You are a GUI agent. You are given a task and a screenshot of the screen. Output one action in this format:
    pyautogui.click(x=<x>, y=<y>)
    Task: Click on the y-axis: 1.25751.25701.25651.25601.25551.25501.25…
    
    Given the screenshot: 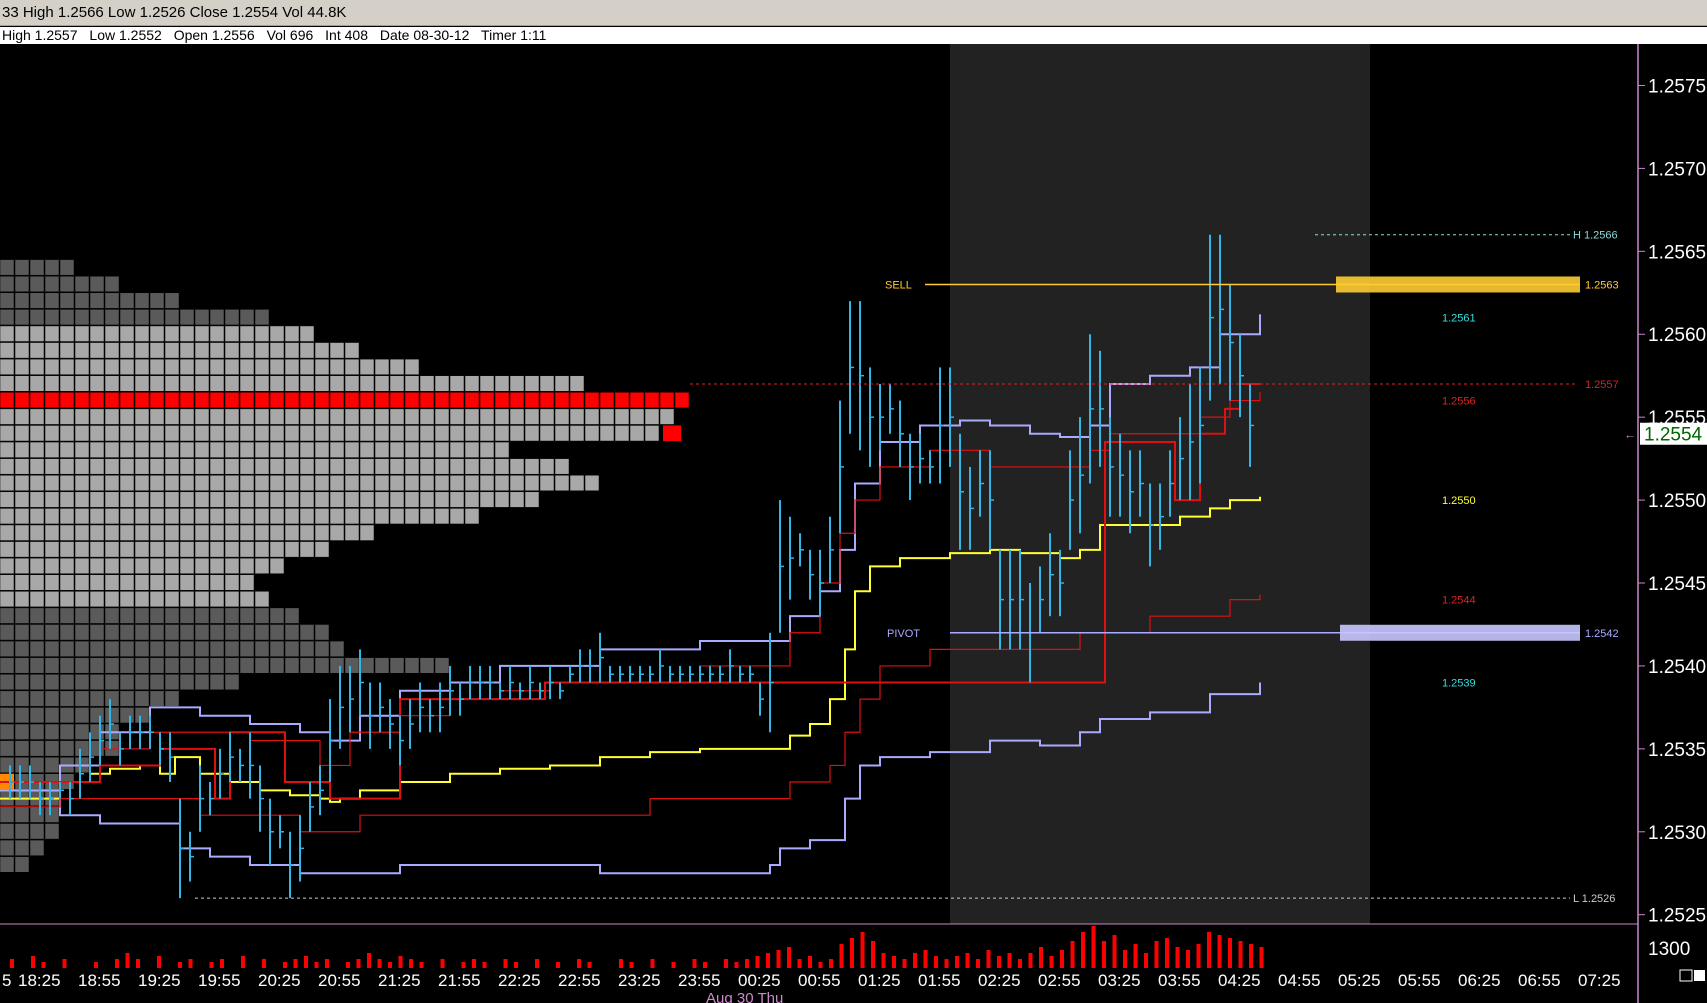 What is the action you would take?
    pyautogui.click(x=1665, y=523)
    